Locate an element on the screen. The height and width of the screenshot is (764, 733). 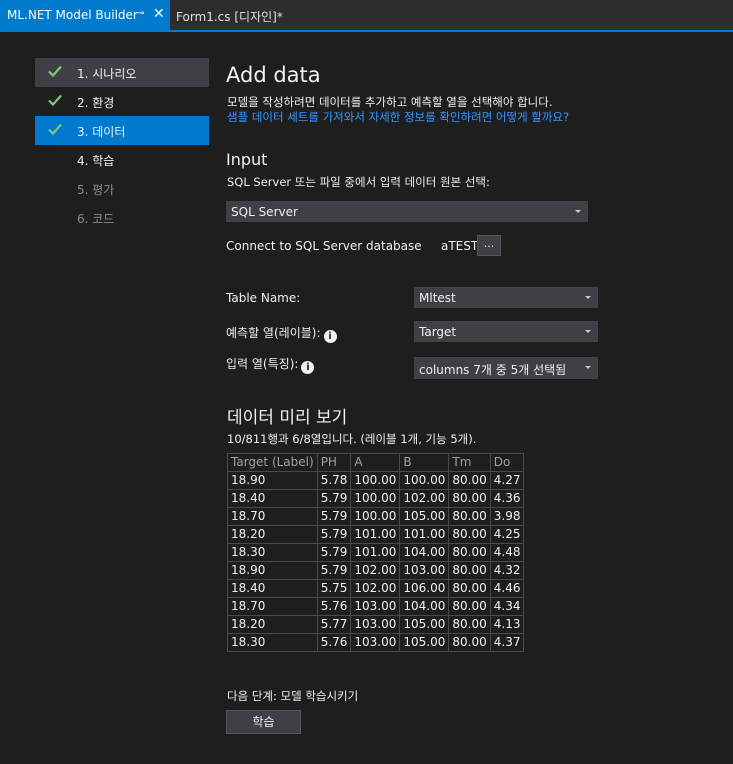
table-cell: 106.00 is located at coordinates (424, 588).